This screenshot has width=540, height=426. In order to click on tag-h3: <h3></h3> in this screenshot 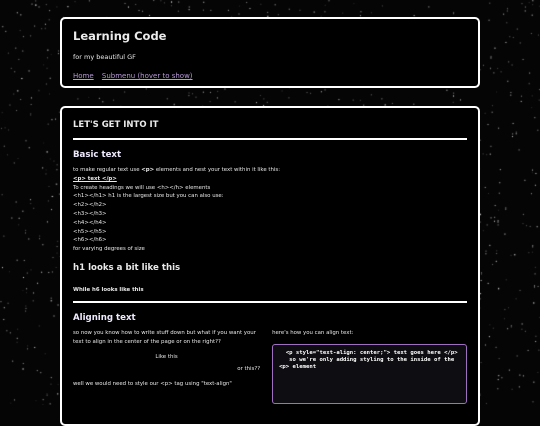, I will do `click(90, 213)`.